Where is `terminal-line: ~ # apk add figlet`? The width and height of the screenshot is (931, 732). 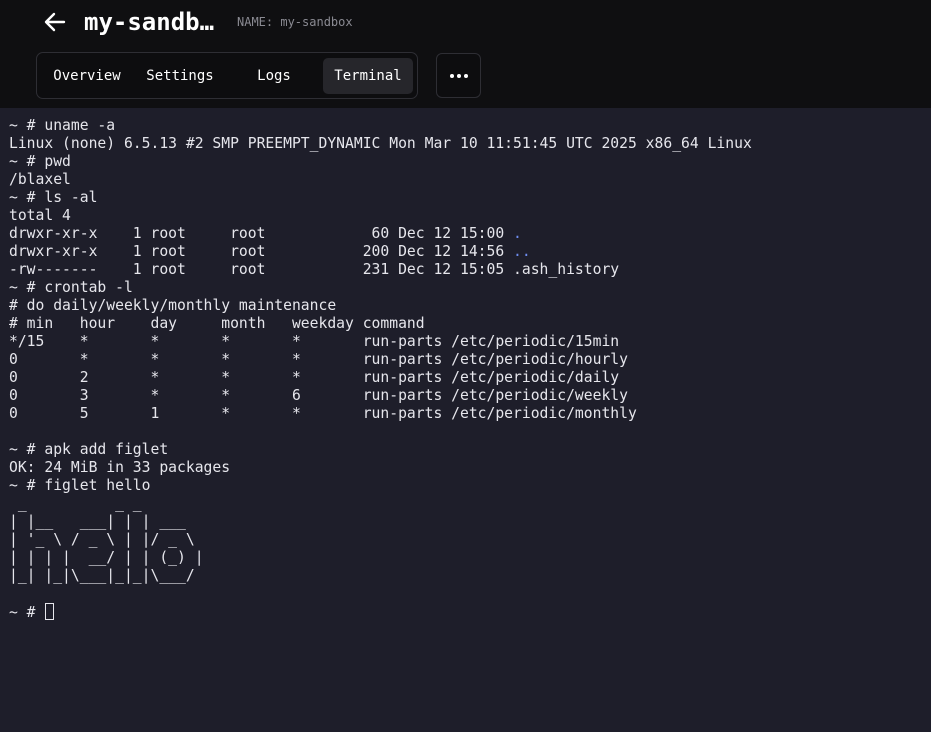
terminal-line: ~ # apk add figlet is located at coordinates (89, 449).